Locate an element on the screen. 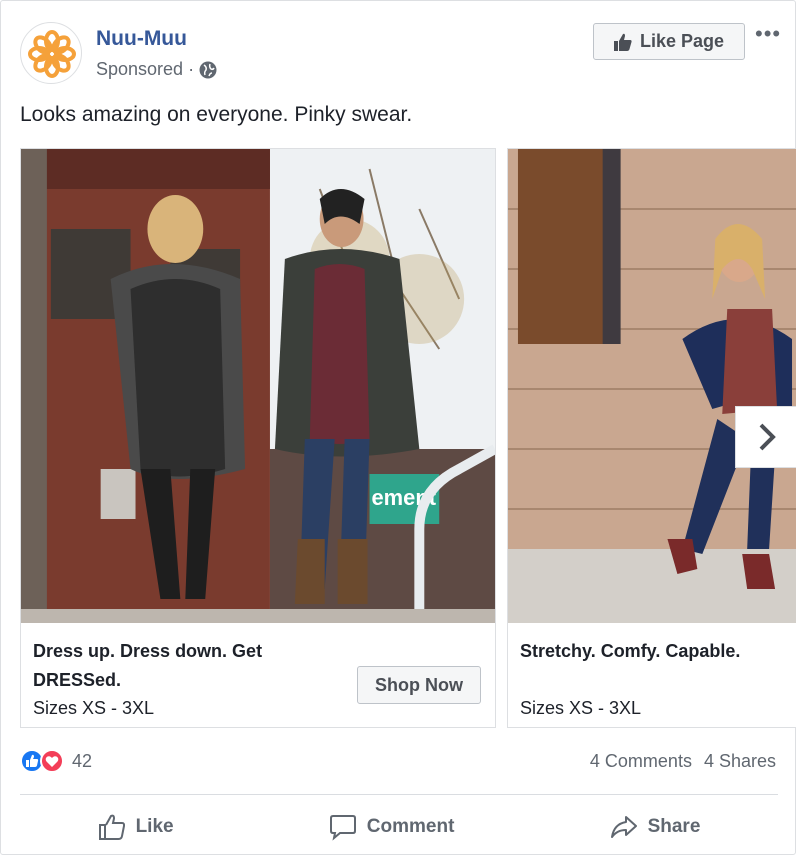  engagement-stats: 4 Comments 4 Shares is located at coordinates (683, 761).